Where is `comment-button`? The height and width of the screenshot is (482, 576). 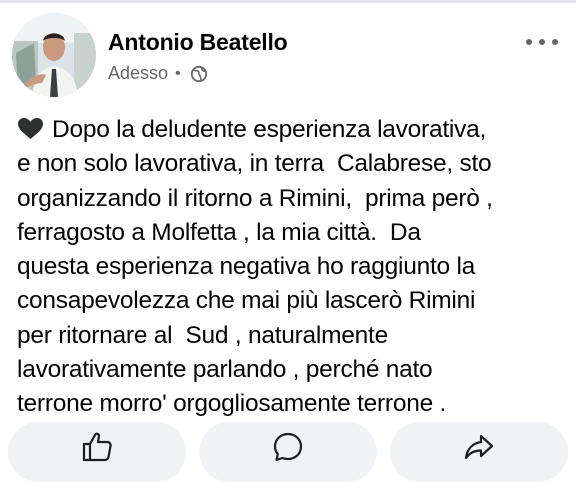 comment-button is located at coordinates (288, 452).